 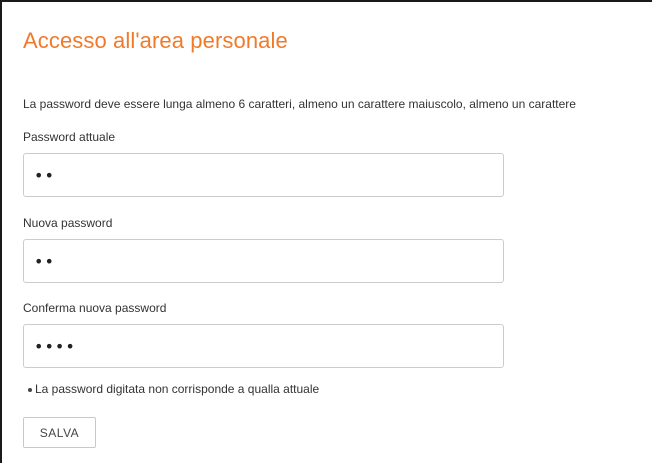 I want to click on page-title: Accesso all'area personale, so click(x=155, y=40).